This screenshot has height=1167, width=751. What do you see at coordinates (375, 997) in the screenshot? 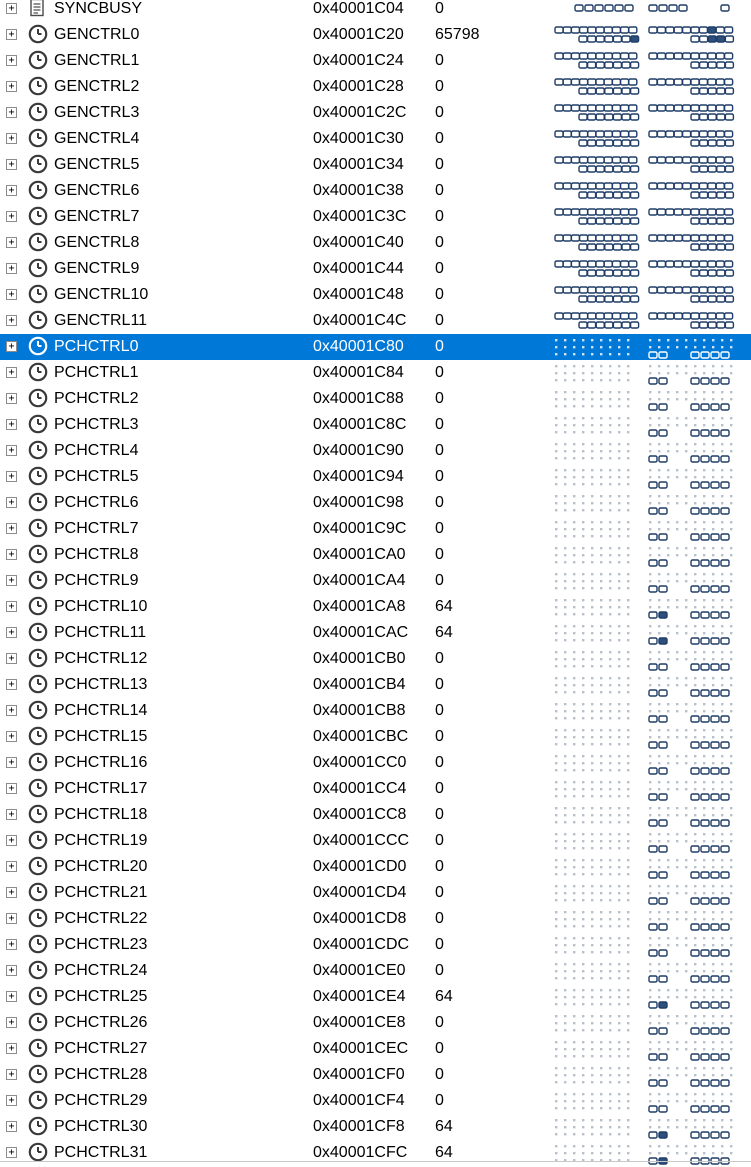
I see `register-row: + PCHCTRL25 0x40001CE4 64` at bounding box center [375, 997].